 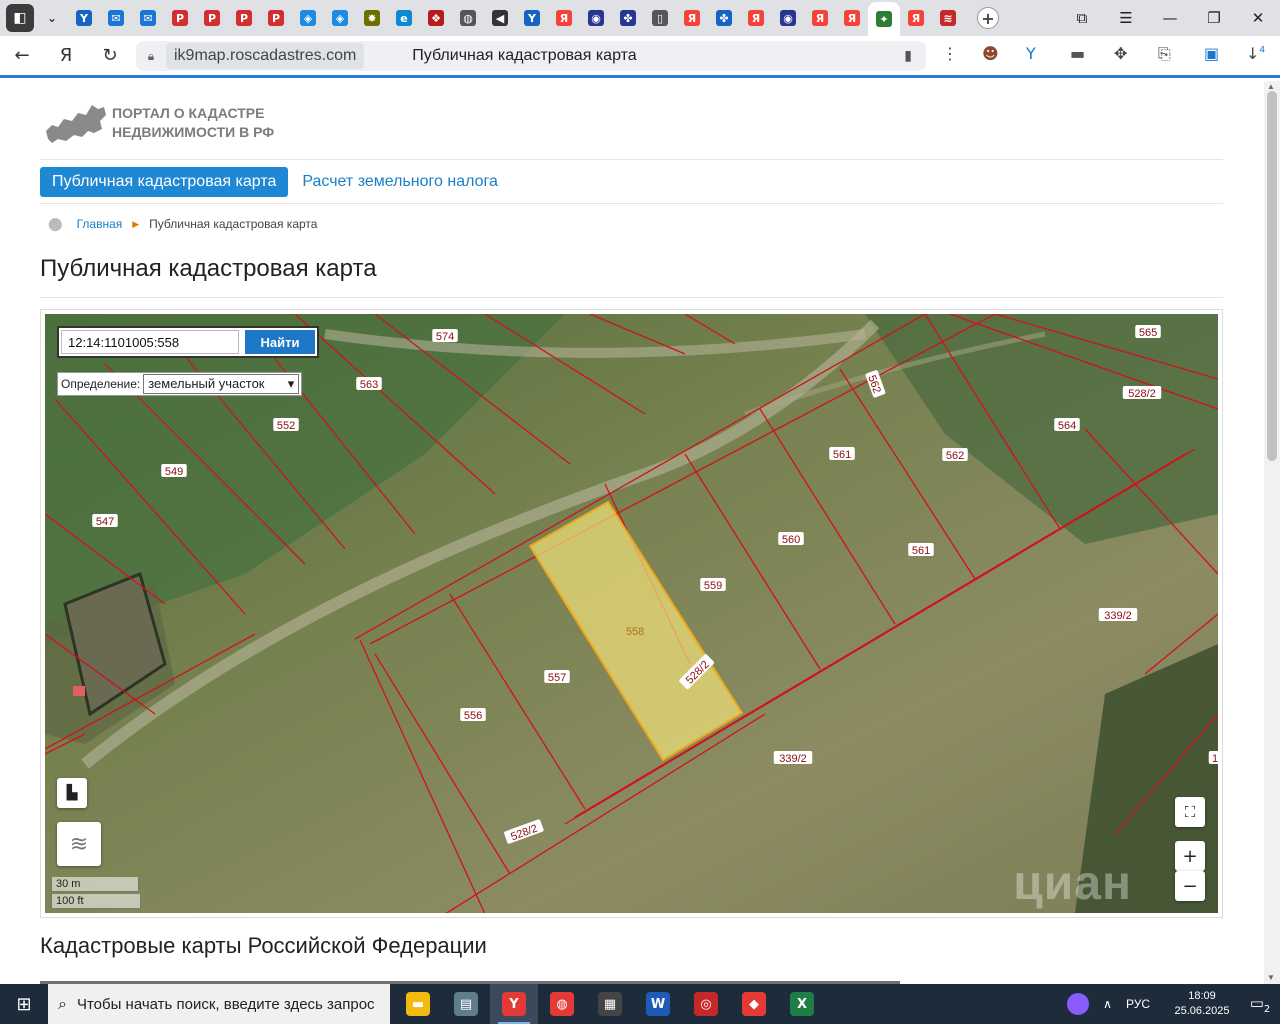 I want to click on browser-tab: ✸, so click(x=372, y=18).